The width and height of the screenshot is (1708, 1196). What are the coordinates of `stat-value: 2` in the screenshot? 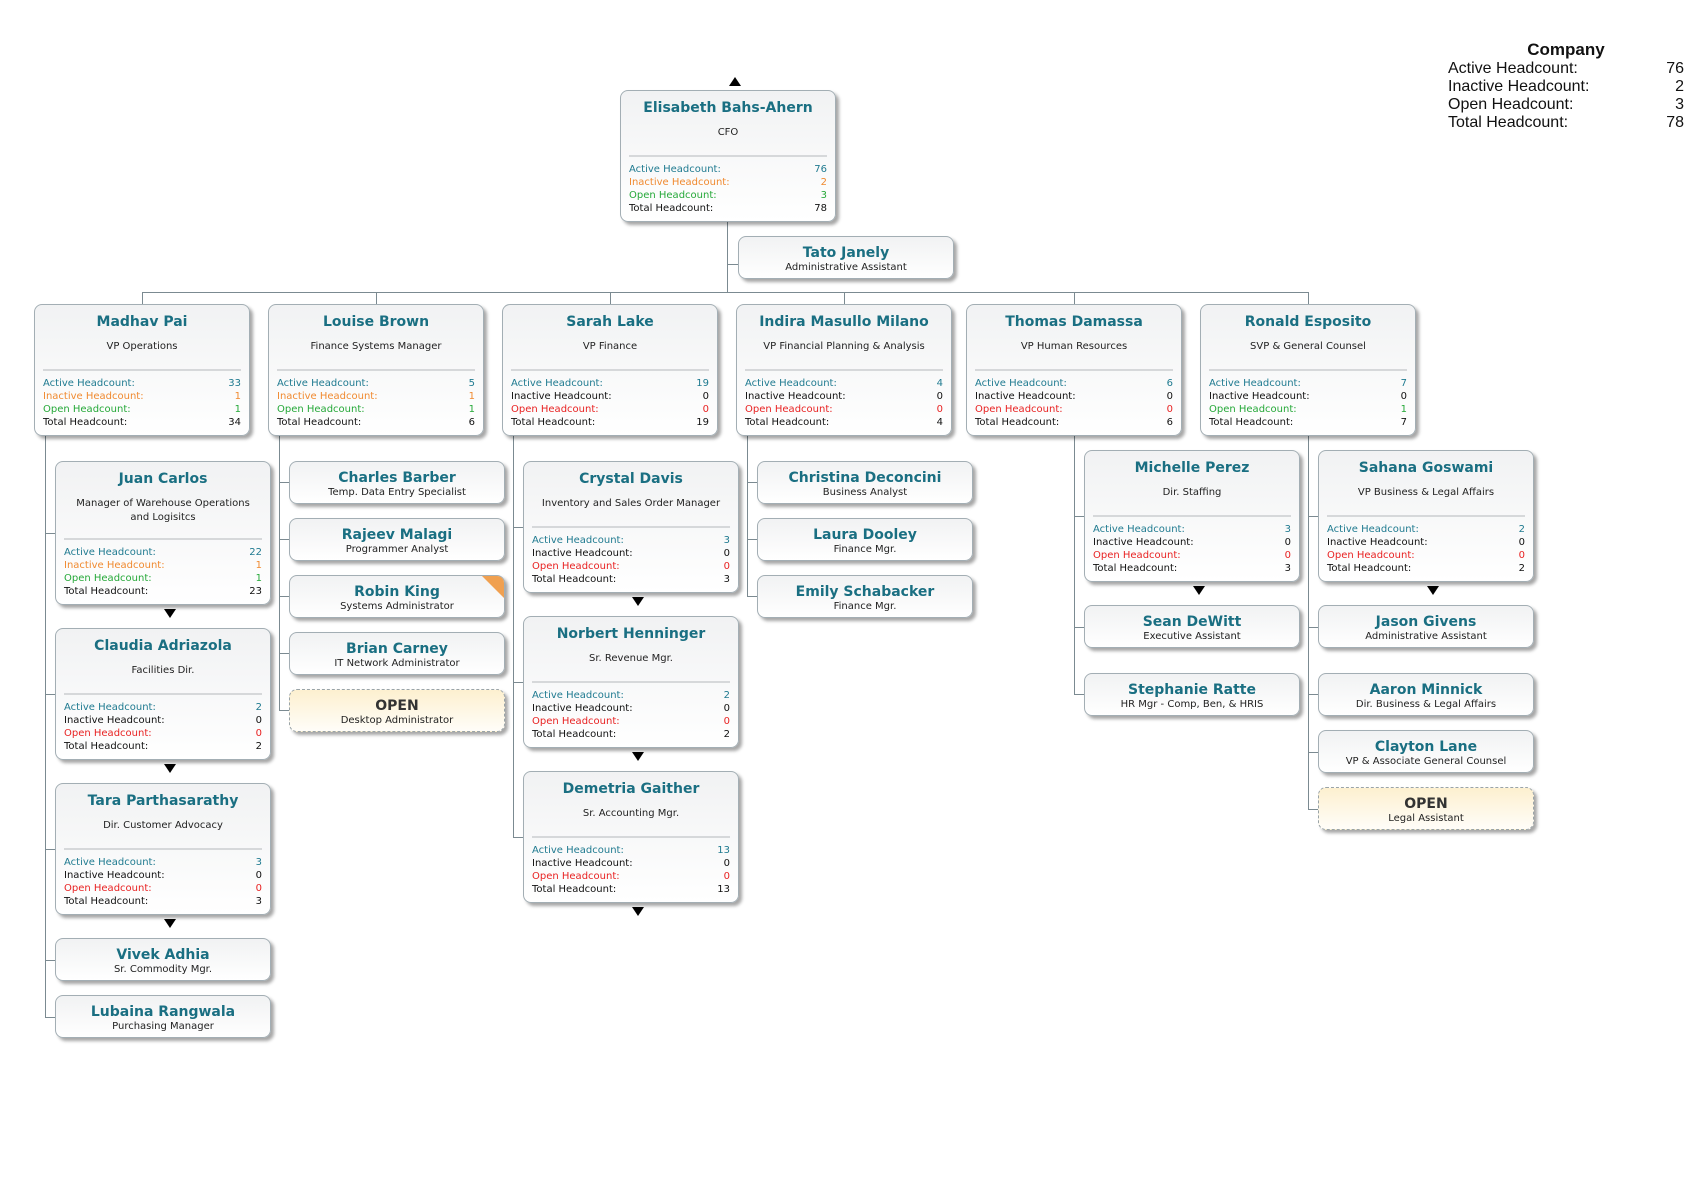 It's located at (258, 746).